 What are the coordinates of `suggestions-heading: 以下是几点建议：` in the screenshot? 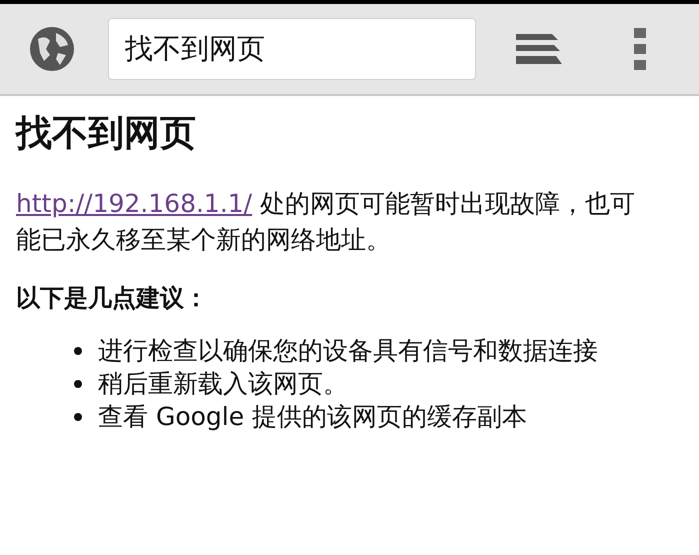 It's located at (112, 298).